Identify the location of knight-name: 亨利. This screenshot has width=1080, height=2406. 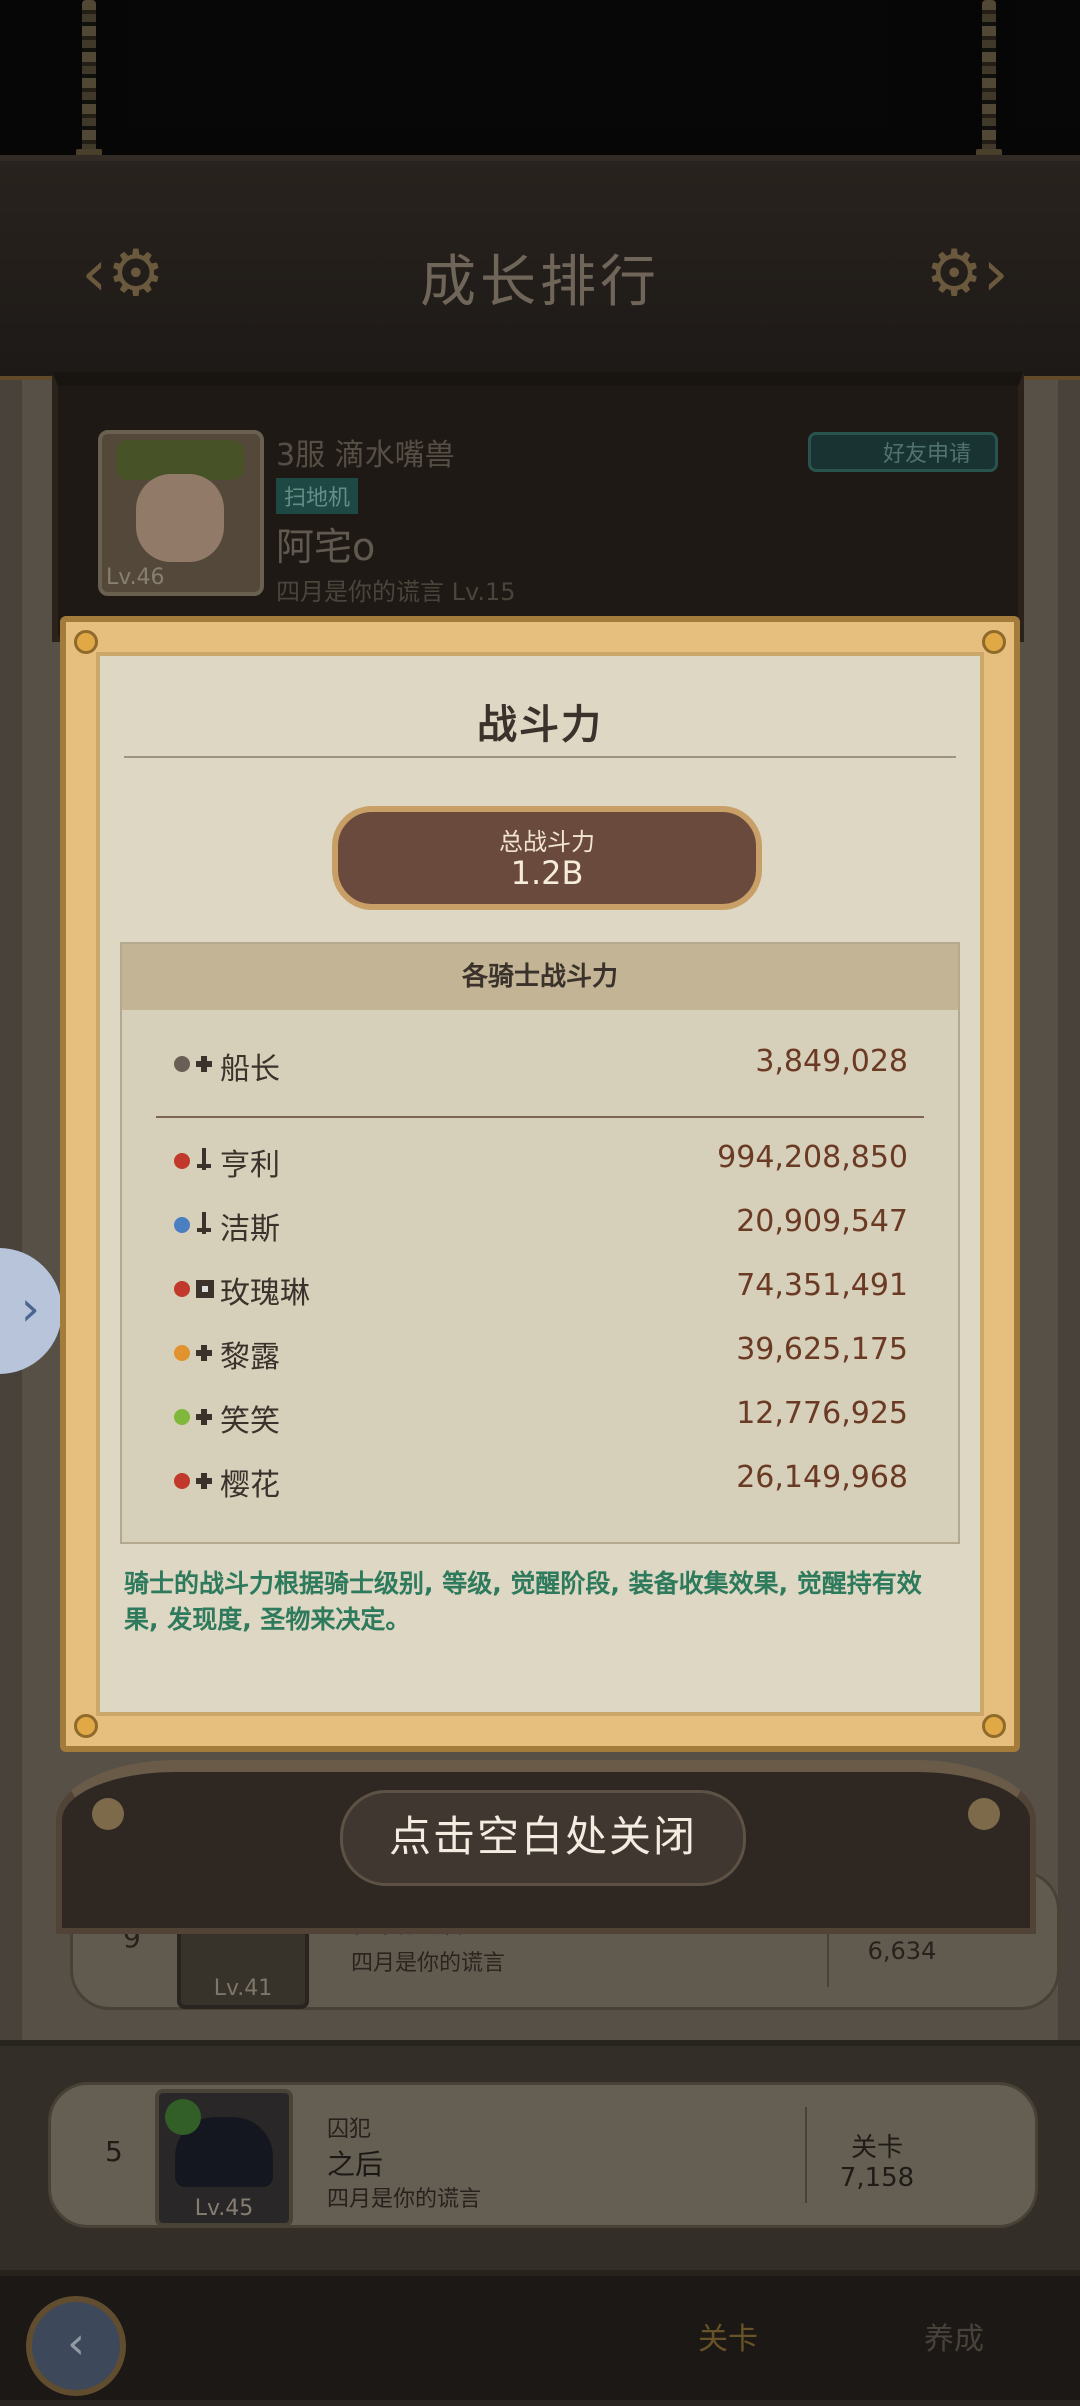
(250, 1165).